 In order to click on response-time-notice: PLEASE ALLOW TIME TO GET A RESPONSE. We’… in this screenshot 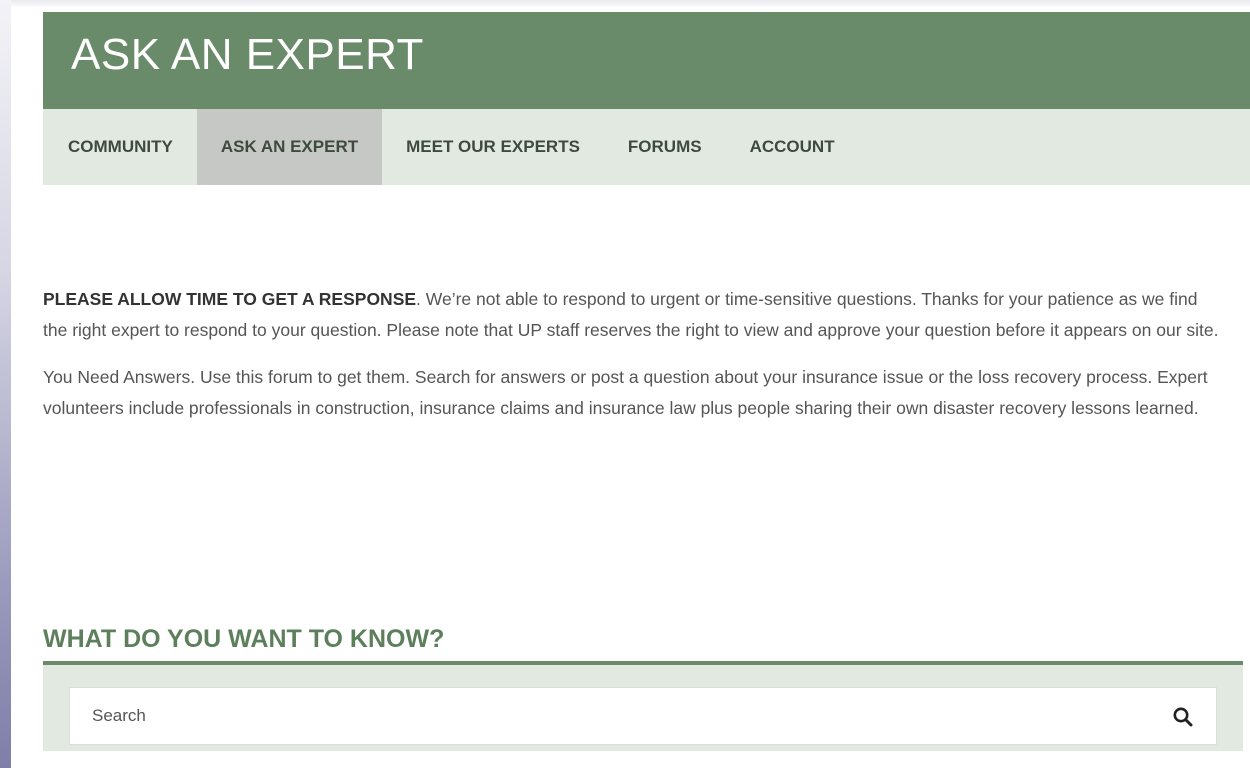, I will do `click(633, 315)`.